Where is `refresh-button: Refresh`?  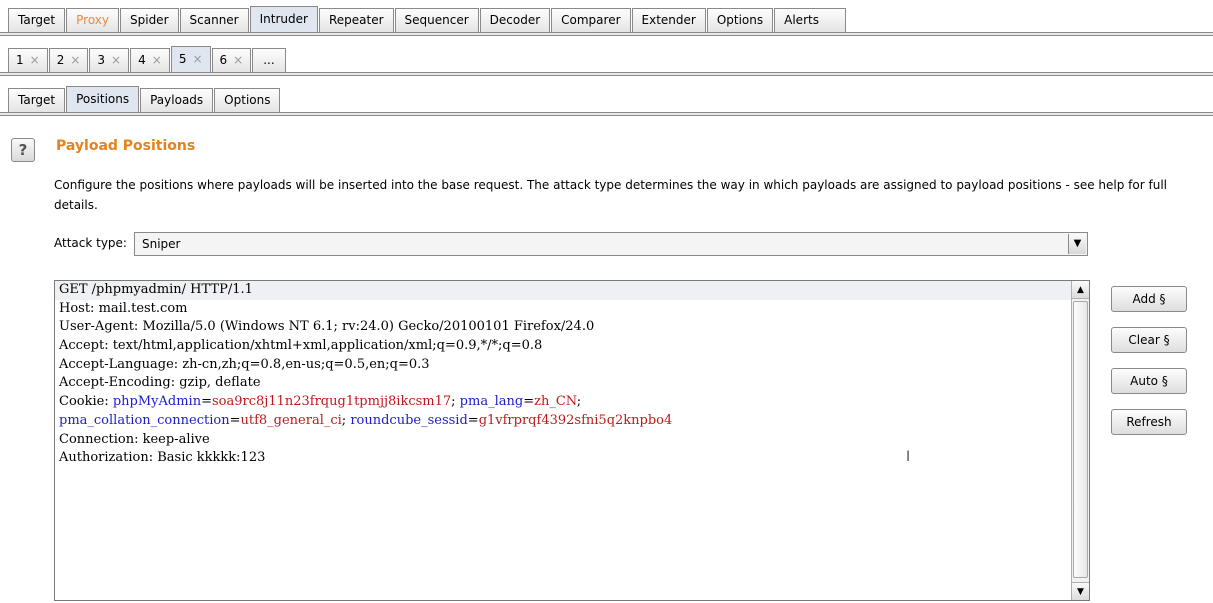 refresh-button: Refresh is located at coordinates (1149, 422).